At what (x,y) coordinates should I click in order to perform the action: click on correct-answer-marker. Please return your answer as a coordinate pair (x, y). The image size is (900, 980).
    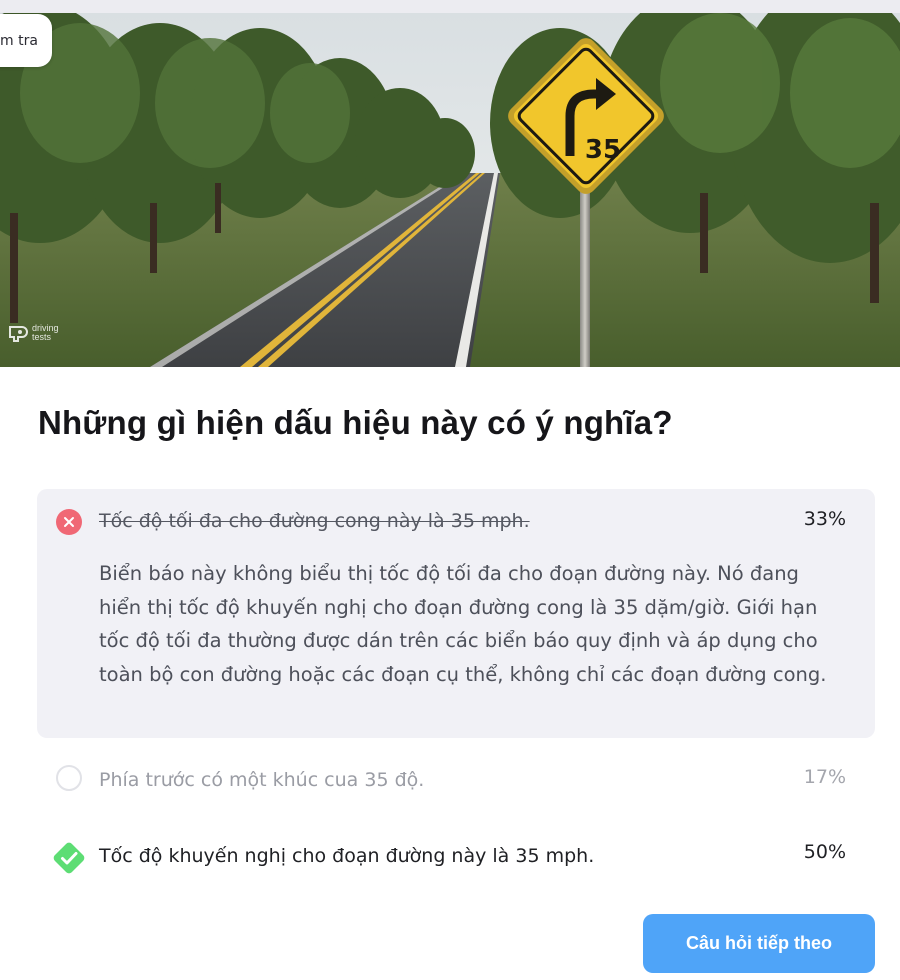
    Looking at the image, I should click on (69, 860).